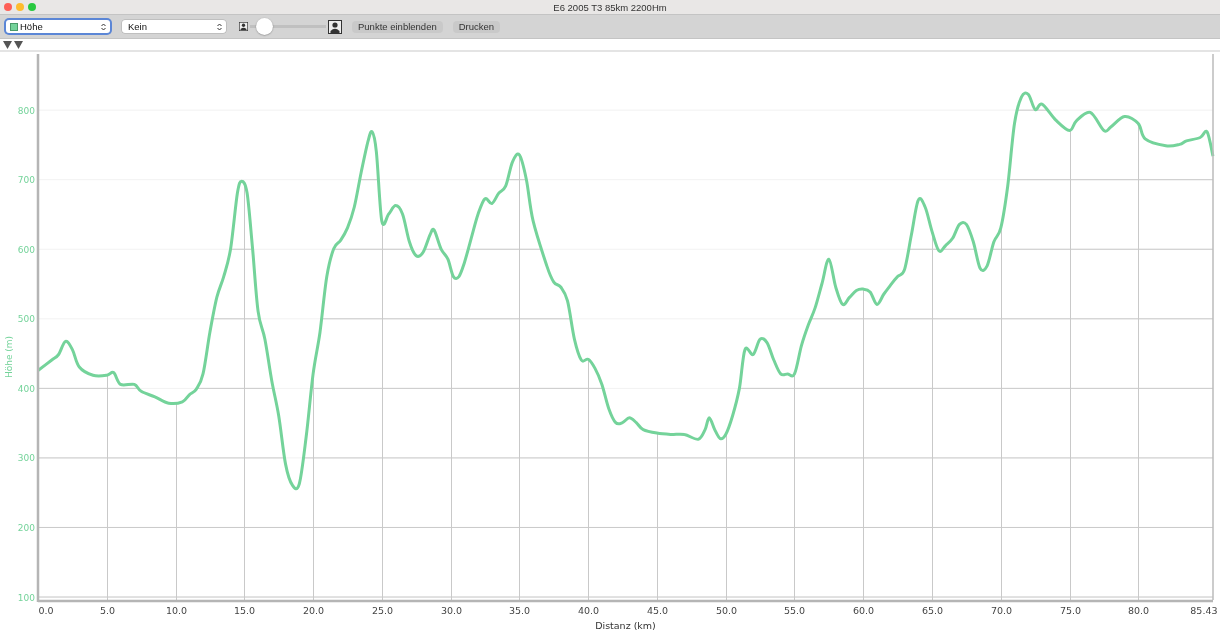  I want to click on zoom-button, so click(32, 7).